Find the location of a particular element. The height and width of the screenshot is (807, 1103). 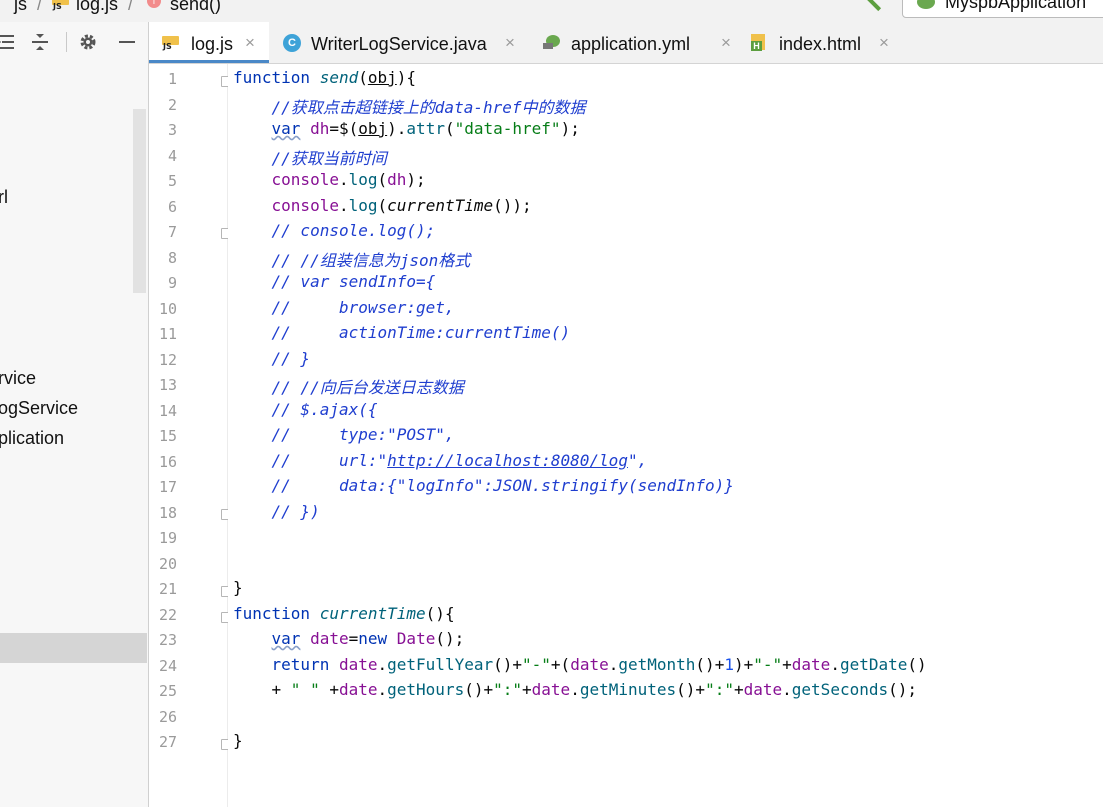

method: getFullYear is located at coordinates (440, 664).